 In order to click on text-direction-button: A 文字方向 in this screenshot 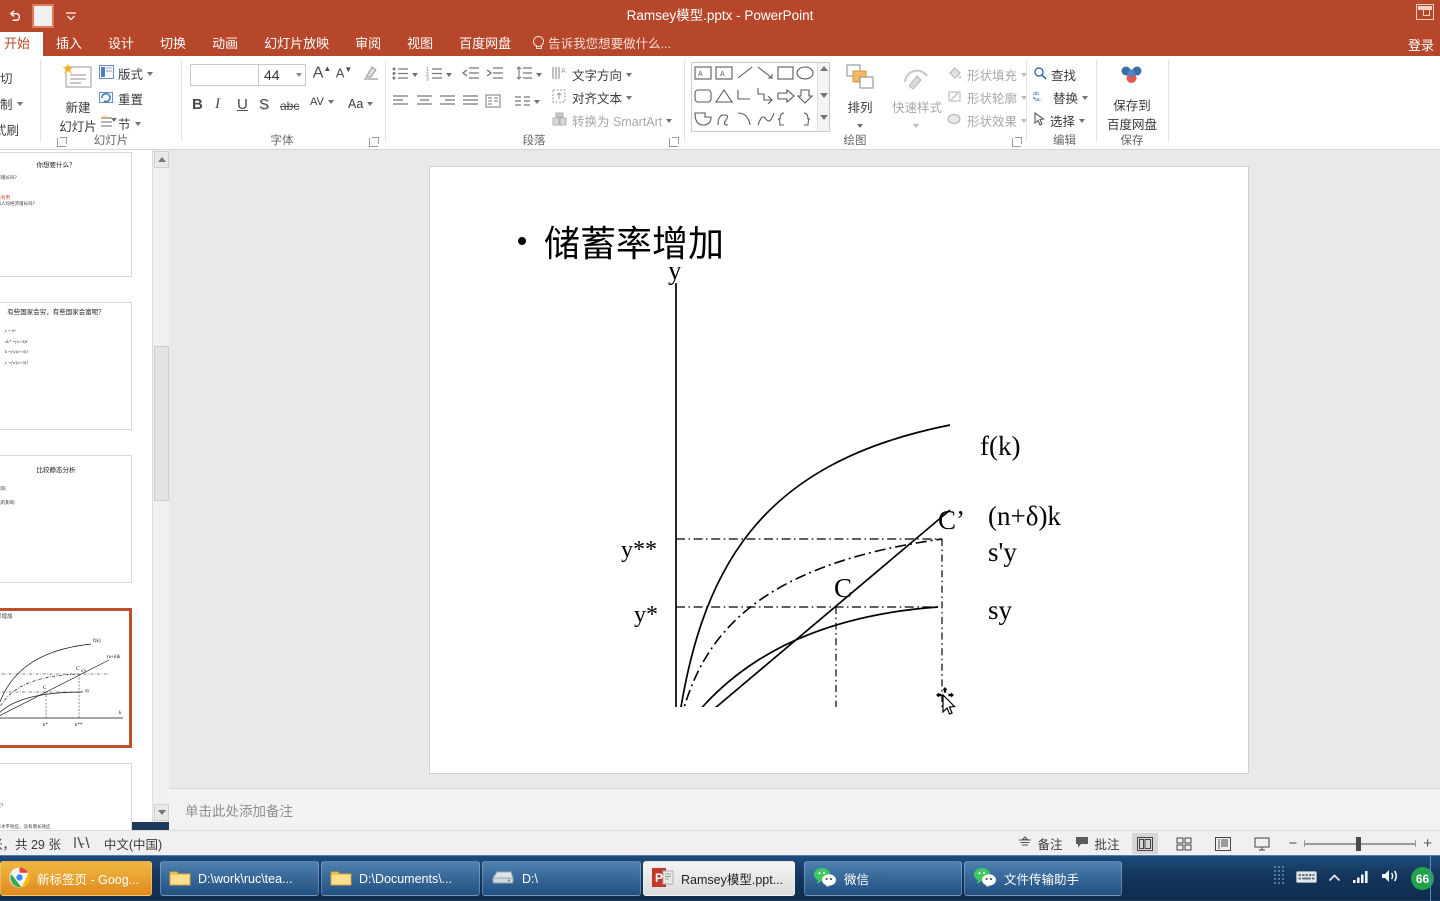, I will do `click(592, 74)`.